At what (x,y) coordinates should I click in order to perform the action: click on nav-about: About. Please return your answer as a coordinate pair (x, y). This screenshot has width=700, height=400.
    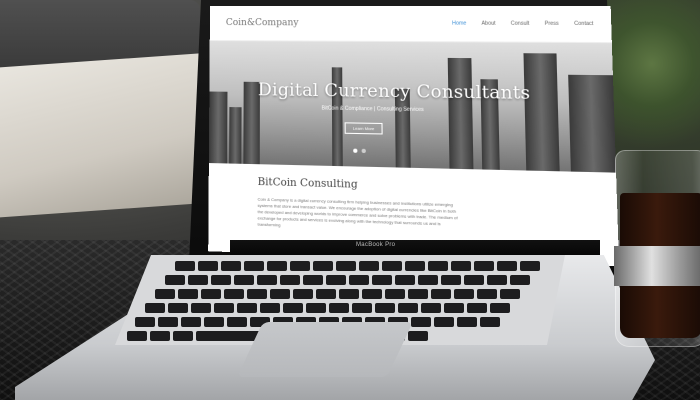
    Looking at the image, I should click on (488, 24).